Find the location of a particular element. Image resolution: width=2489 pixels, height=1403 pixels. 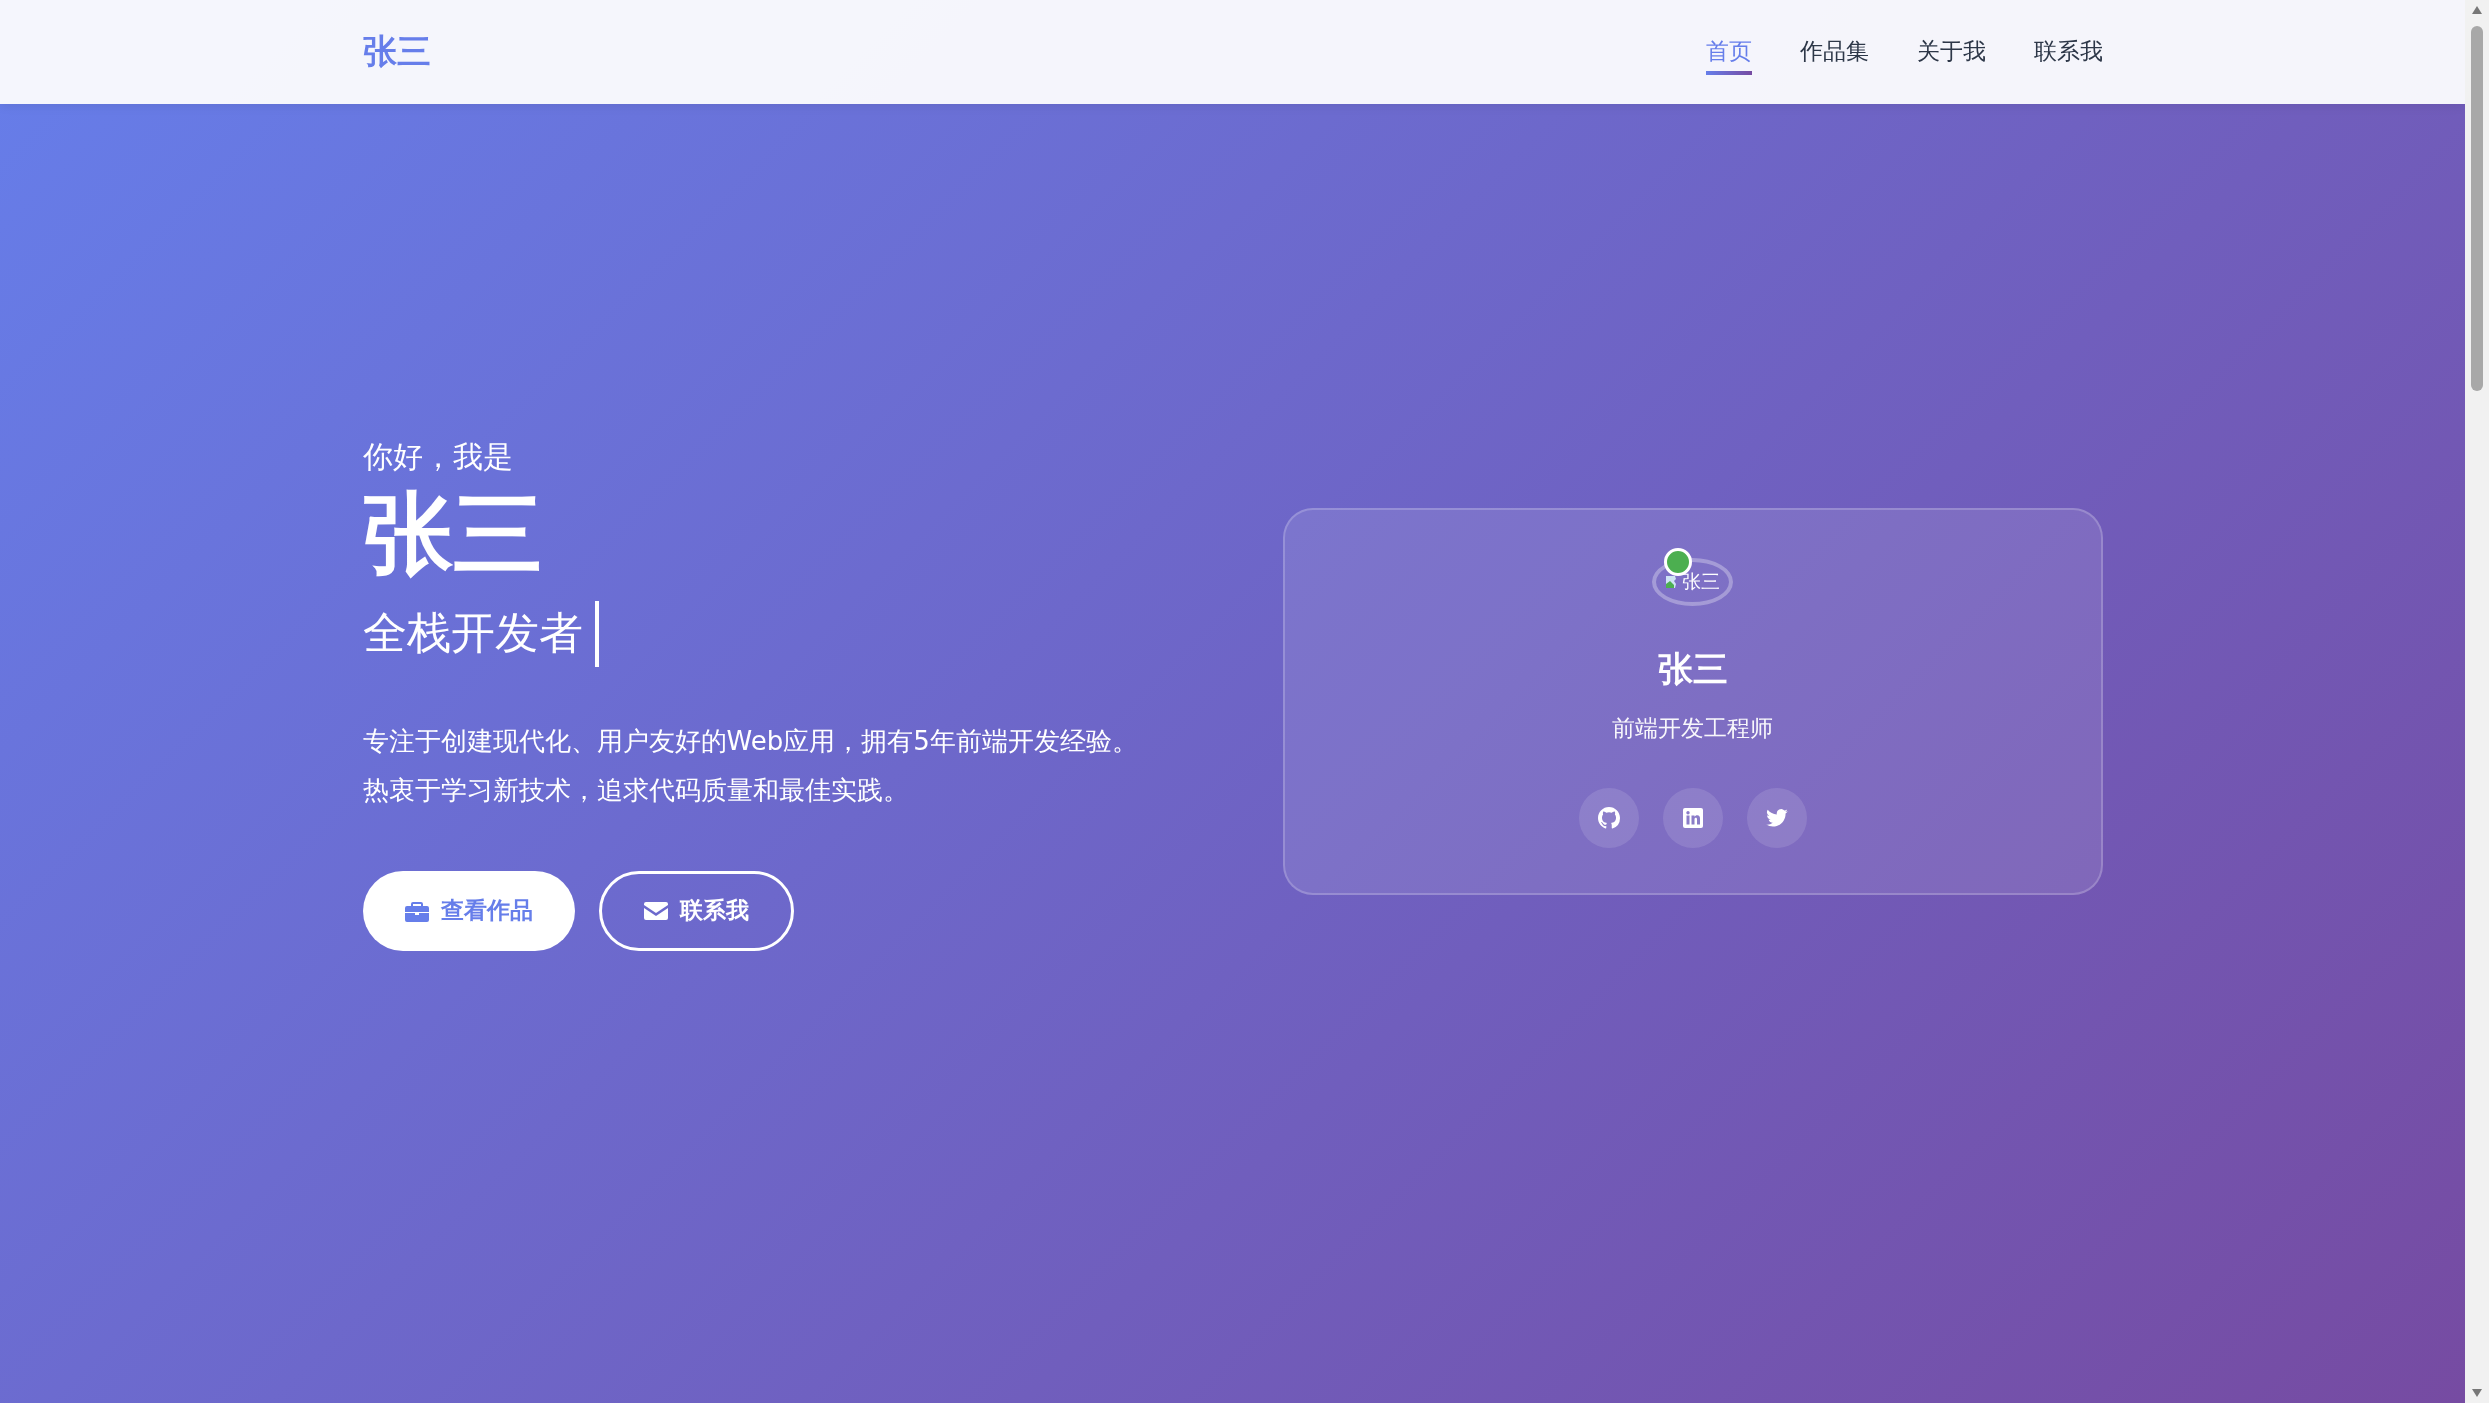

hero-name: 张三 is located at coordinates (452, 533).